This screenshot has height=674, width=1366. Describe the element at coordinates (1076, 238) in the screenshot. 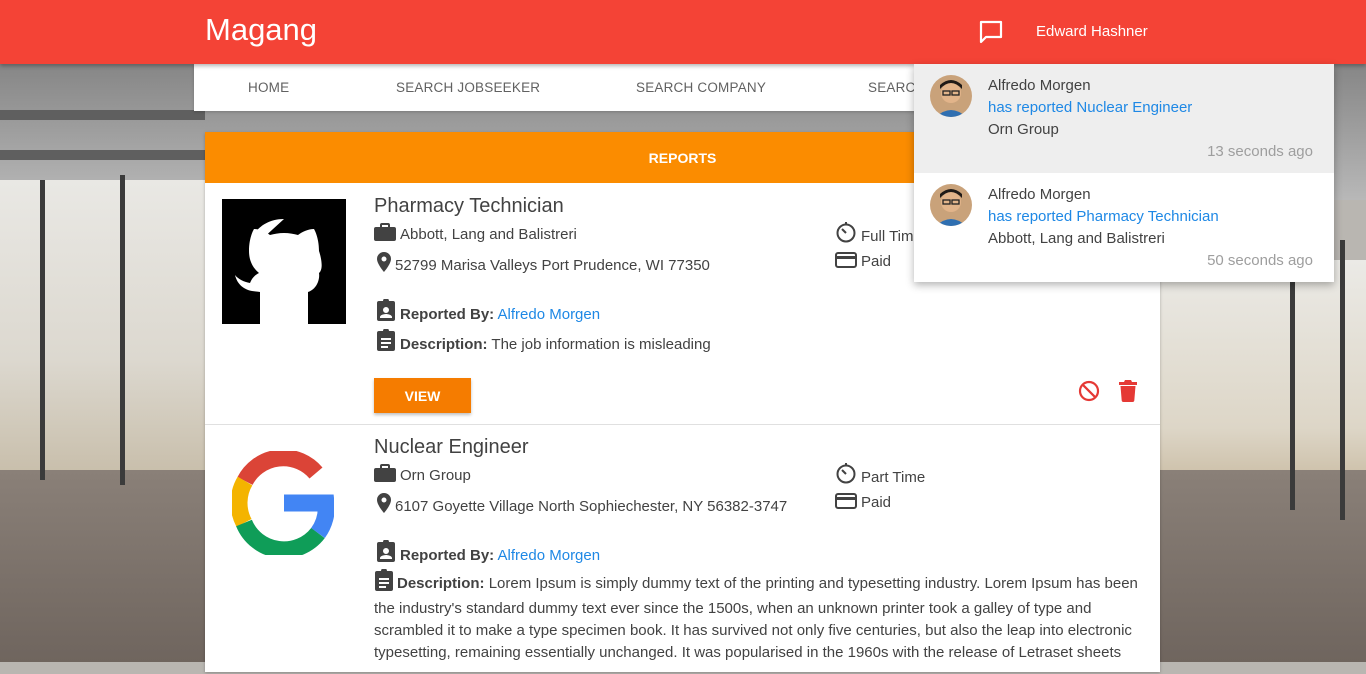

I see `notification-company: Abbott, Lang and Balistreri` at that location.